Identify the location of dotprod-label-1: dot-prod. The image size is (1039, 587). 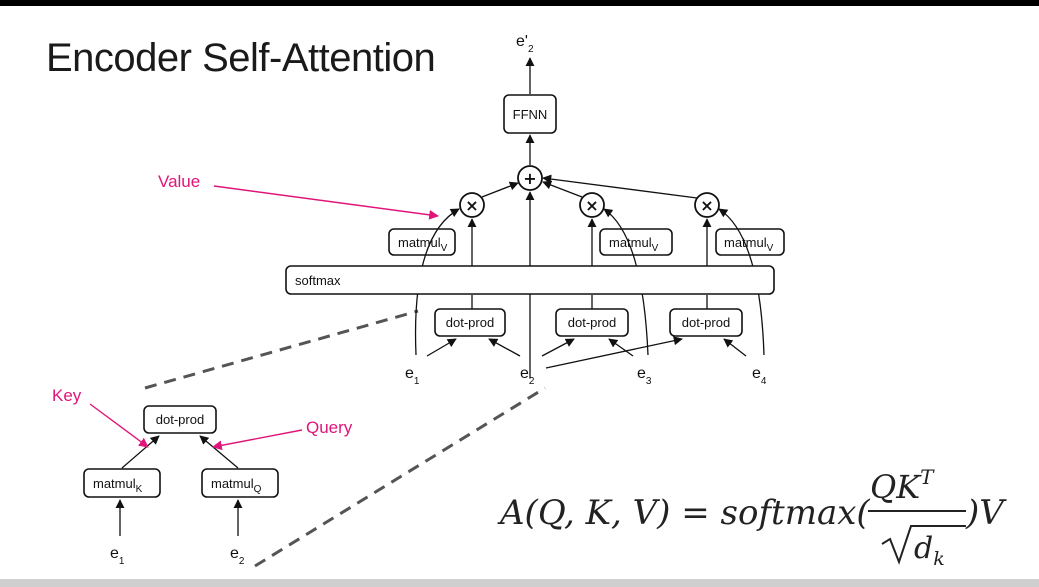
(470, 322).